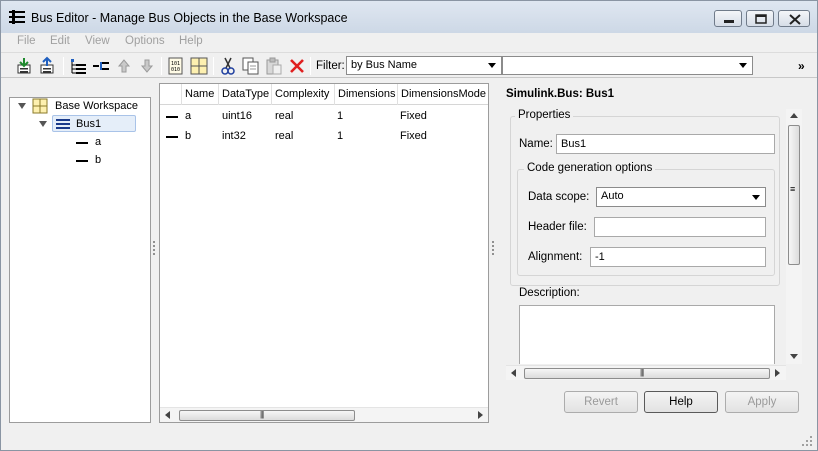 The width and height of the screenshot is (818, 451). I want to click on apply-button: Apply, so click(762, 402).